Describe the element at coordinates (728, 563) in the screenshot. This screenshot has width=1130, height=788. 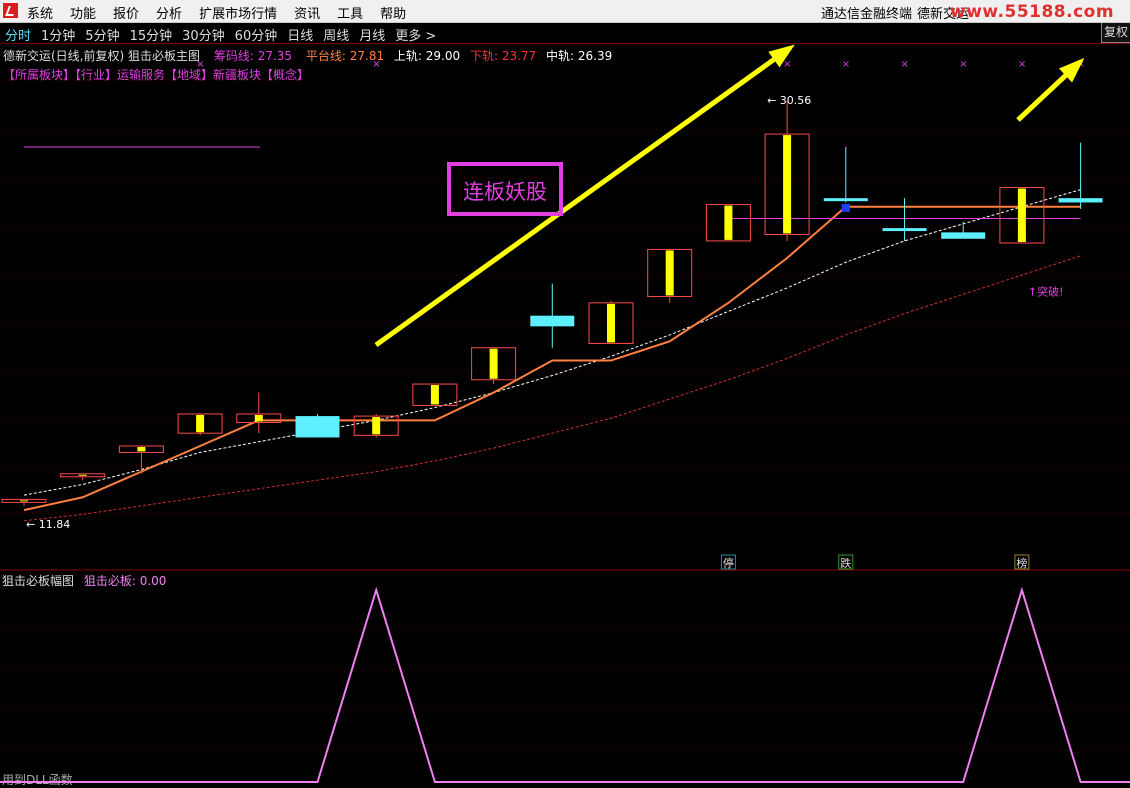
I see `marker-label-0: 停` at that location.